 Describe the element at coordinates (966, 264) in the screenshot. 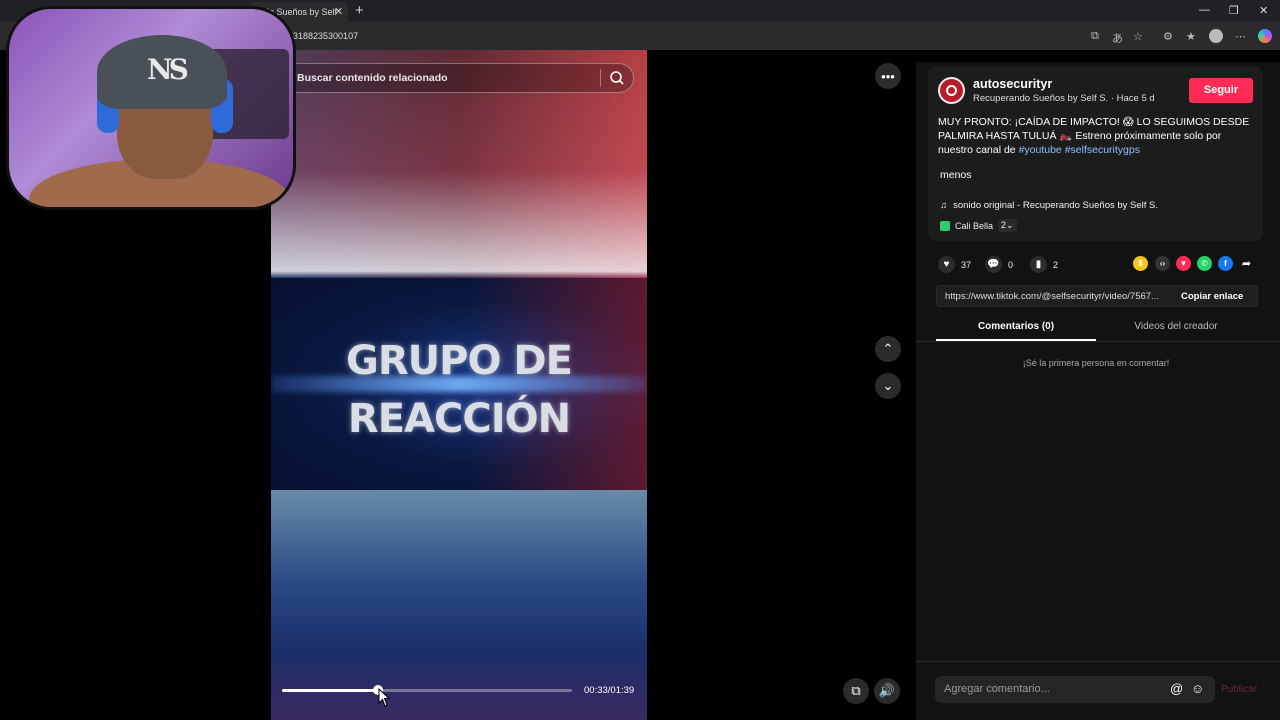

I see `like-count: 37` at that location.